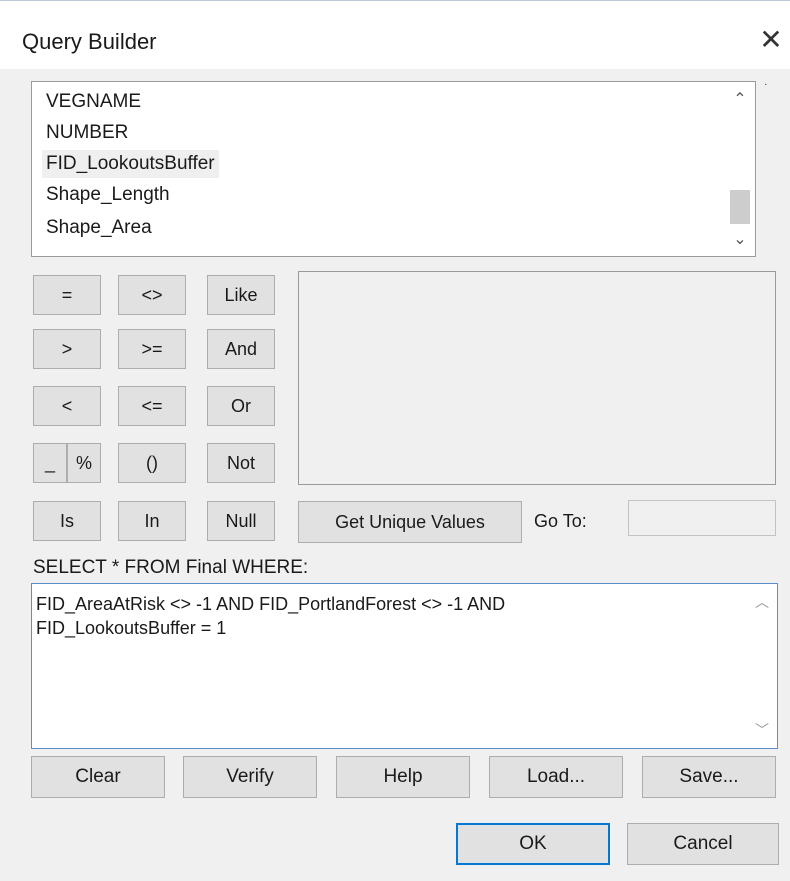 The image size is (790, 881). I want to click on underscore-button: _, so click(50, 463).